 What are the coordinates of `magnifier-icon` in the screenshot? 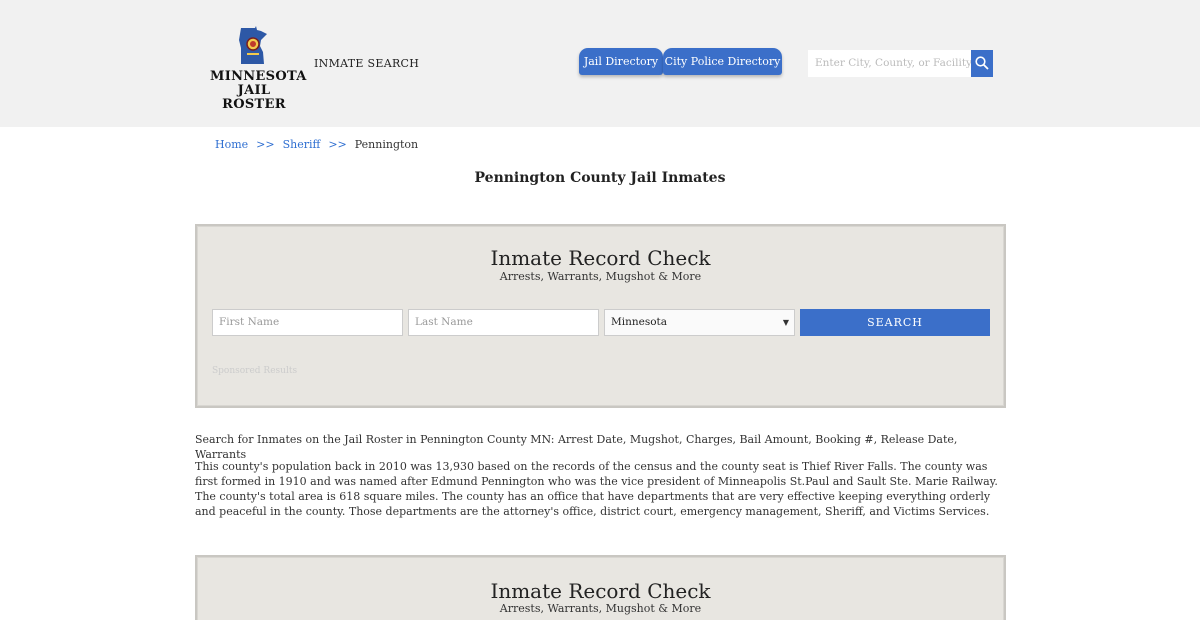 It's located at (982, 63).